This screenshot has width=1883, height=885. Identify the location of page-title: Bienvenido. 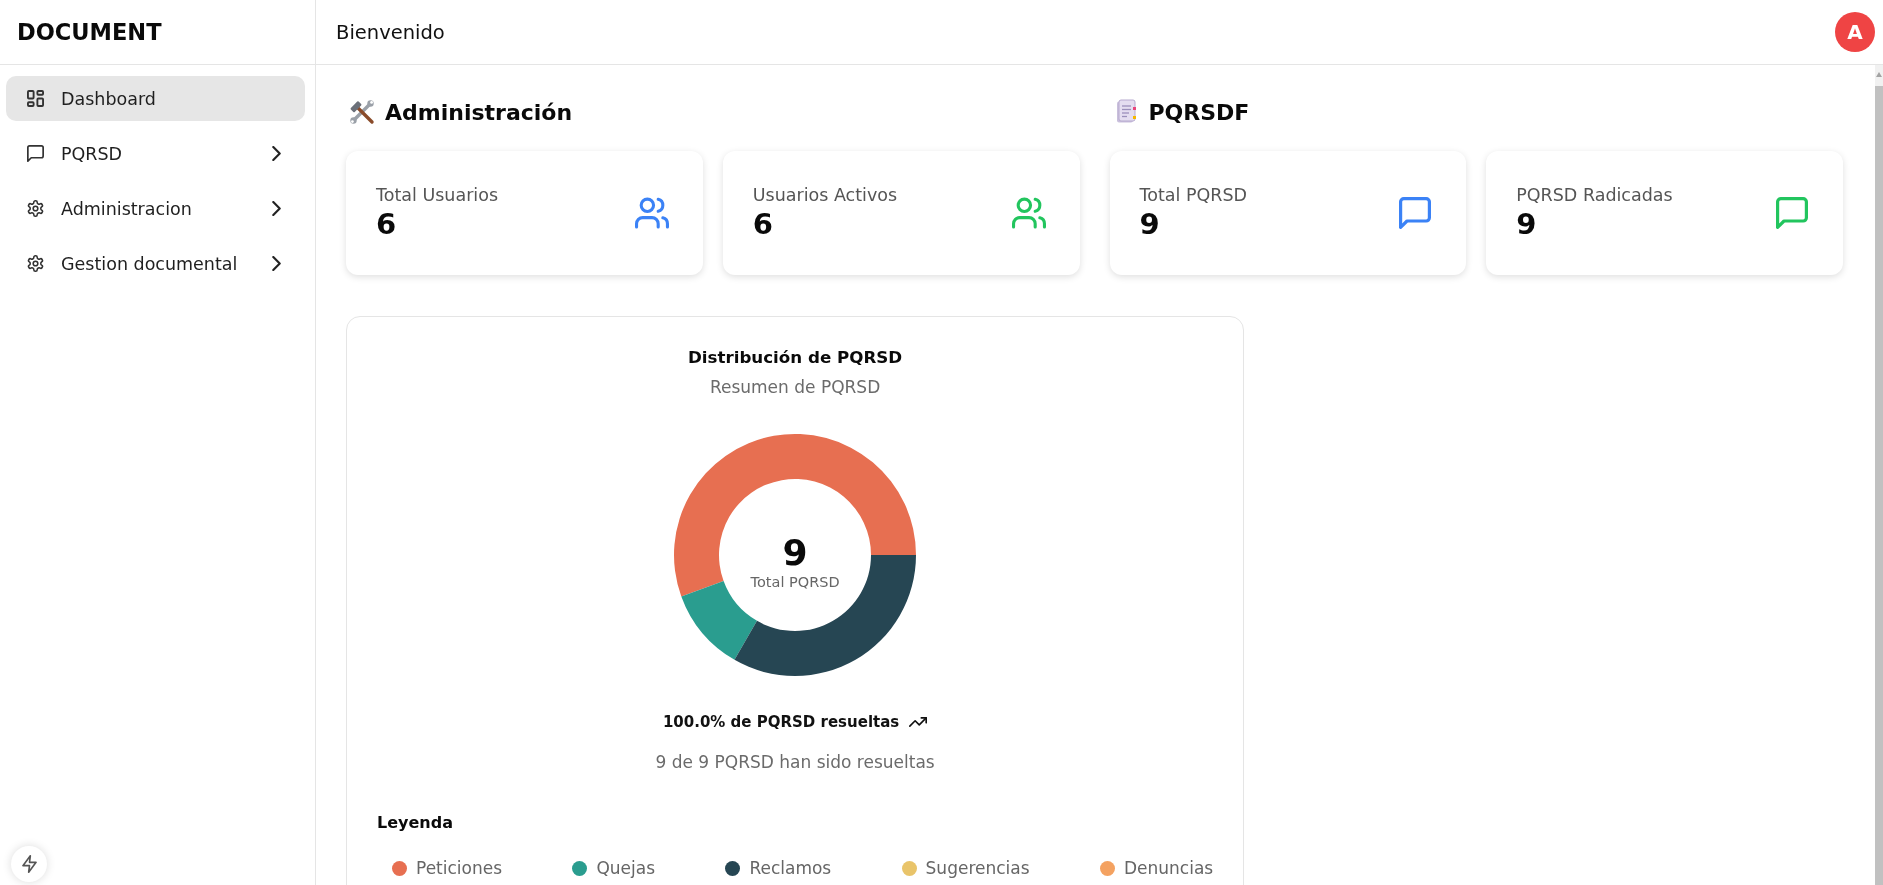
(390, 32).